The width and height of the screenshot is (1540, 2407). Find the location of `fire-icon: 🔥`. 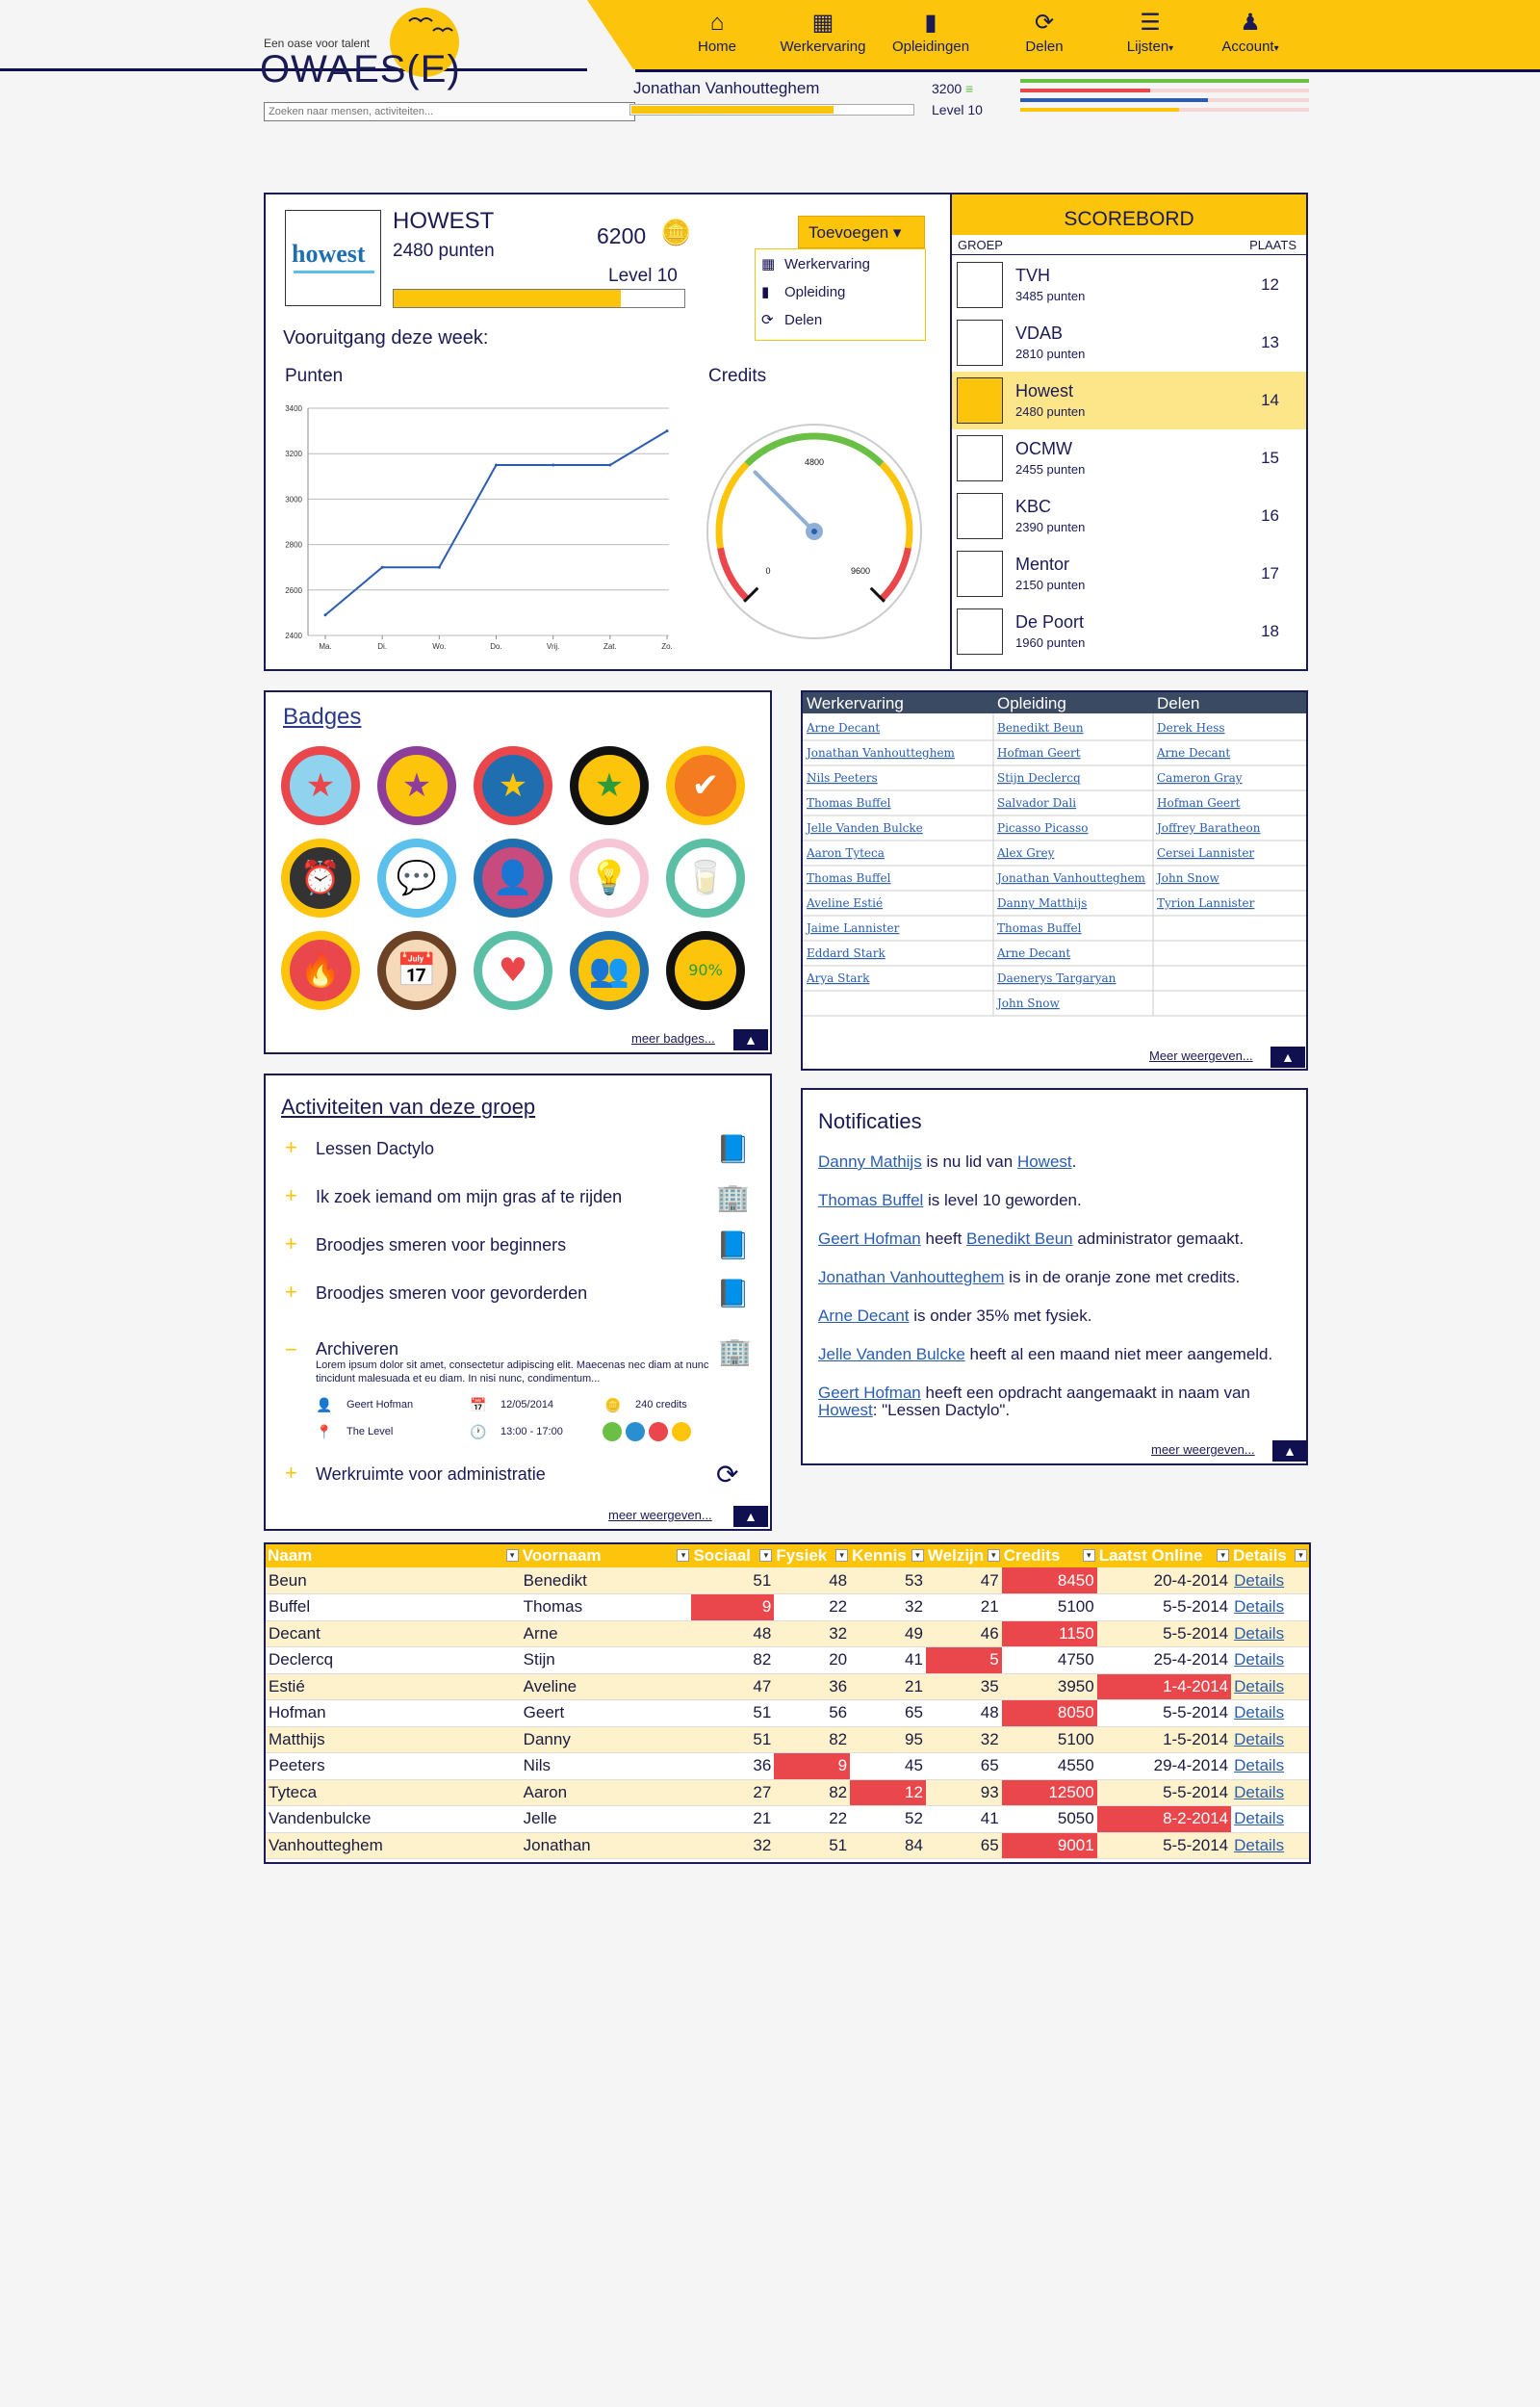

fire-icon: 🔥 is located at coordinates (320, 970).